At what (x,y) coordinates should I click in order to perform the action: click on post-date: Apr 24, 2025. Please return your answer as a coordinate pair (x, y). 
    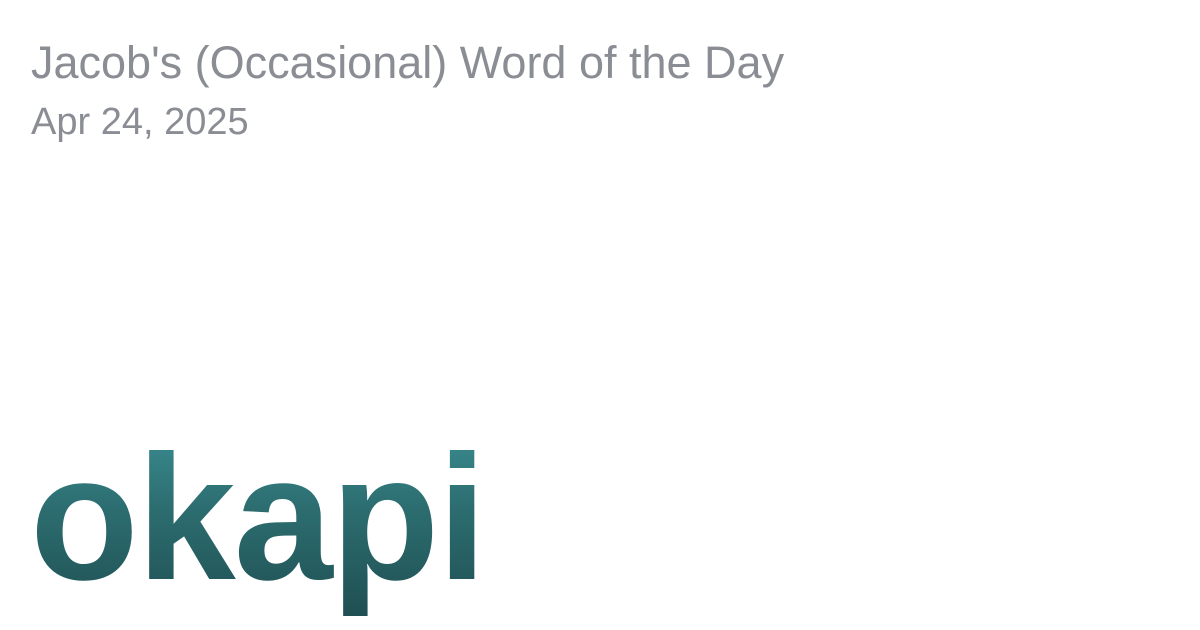
    Looking at the image, I should click on (140, 122).